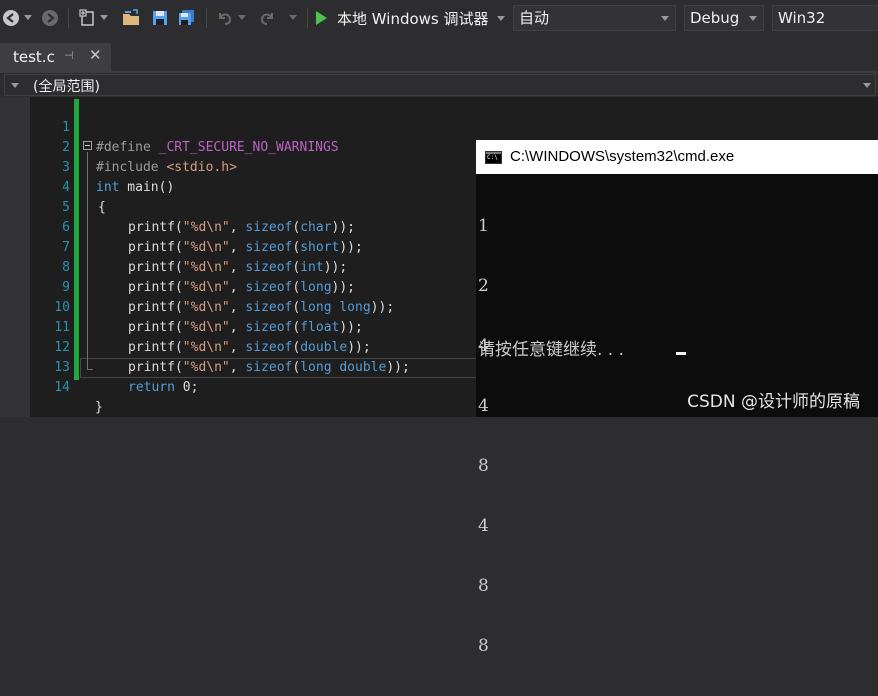 The width and height of the screenshot is (878, 696). Describe the element at coordinates (50, 18) in the screenshot. I see `forward-icon` at that location.